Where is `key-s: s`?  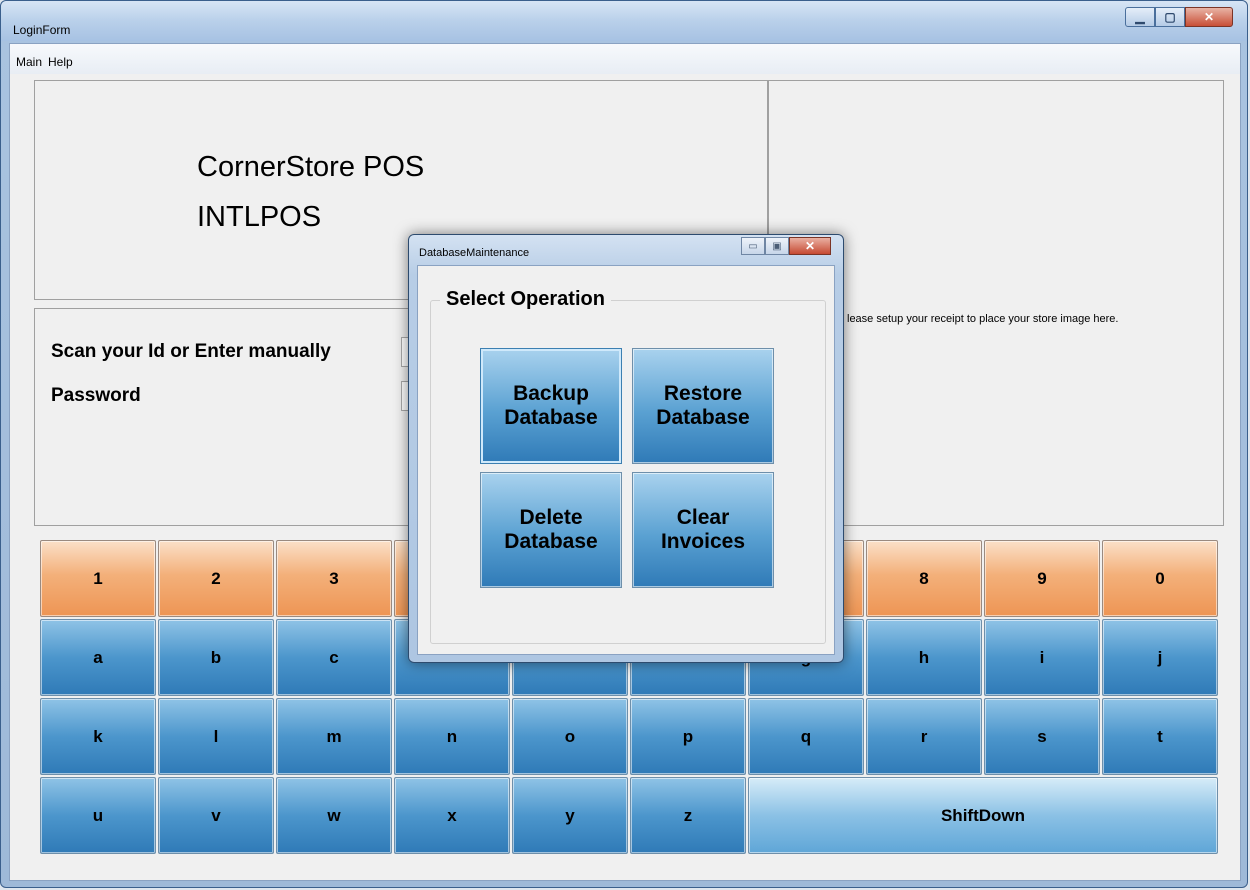 key-s: s is located at coordinates (1042, 736).